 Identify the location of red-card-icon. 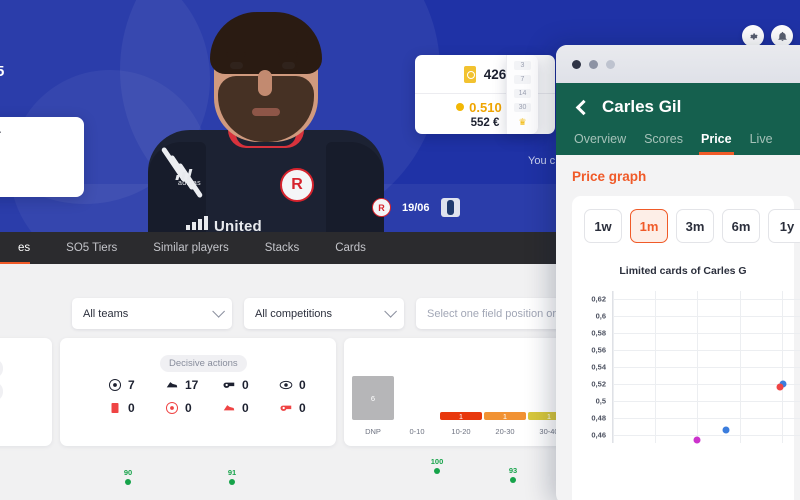
(115, 408).